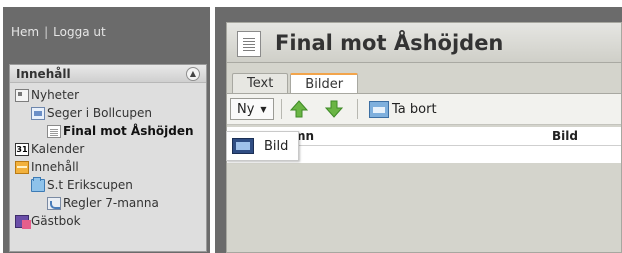 The height and width of the screenshot is (253, 622). Describe the element at coordinates (108, 167) in the screenshot. I see `tree-item-innehall: Innehåll` at that location.